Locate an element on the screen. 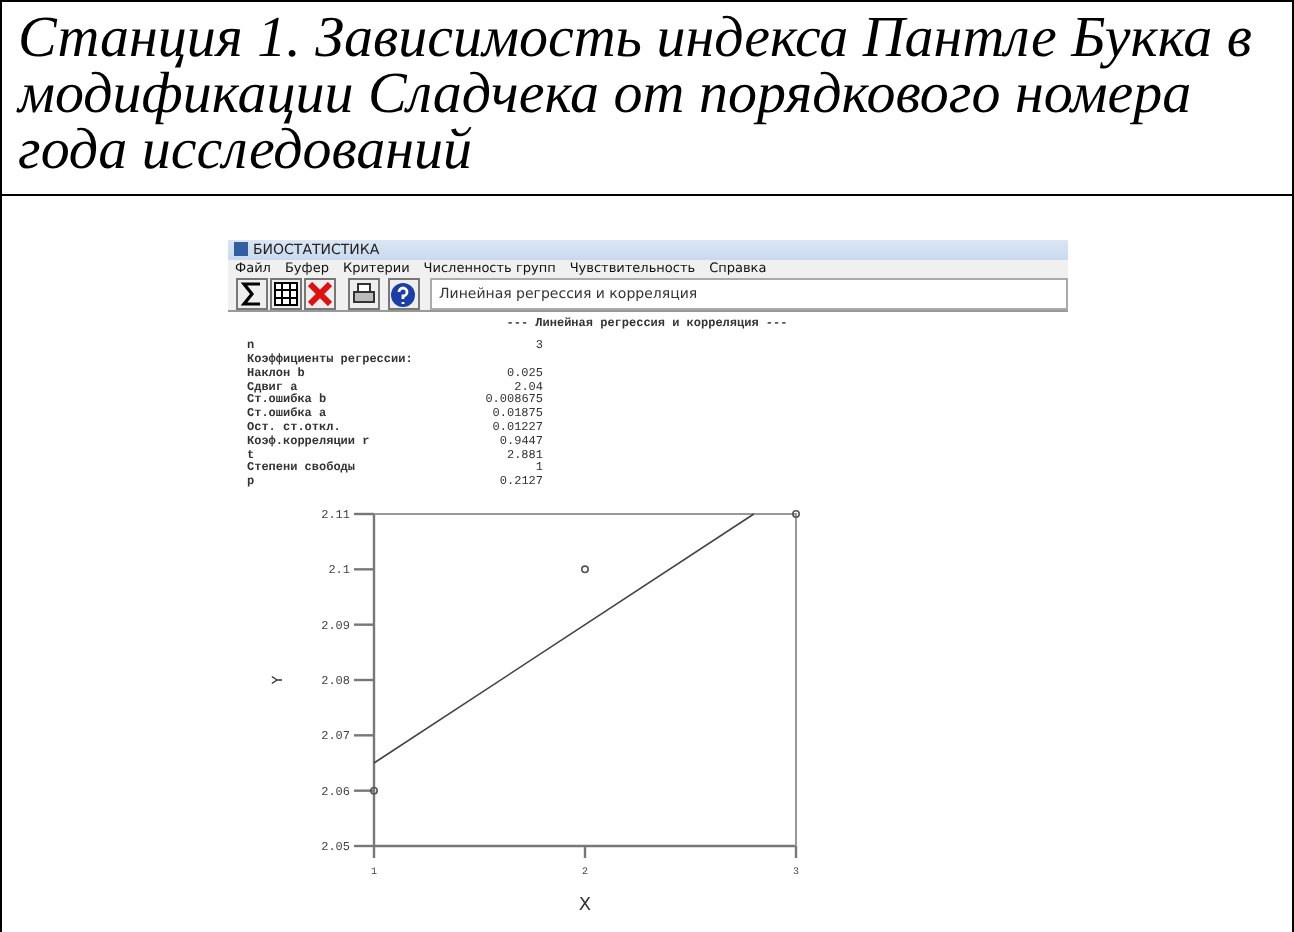 This screenshot has height=932, width=1294. delete-button is located at coordinates (319, 294).